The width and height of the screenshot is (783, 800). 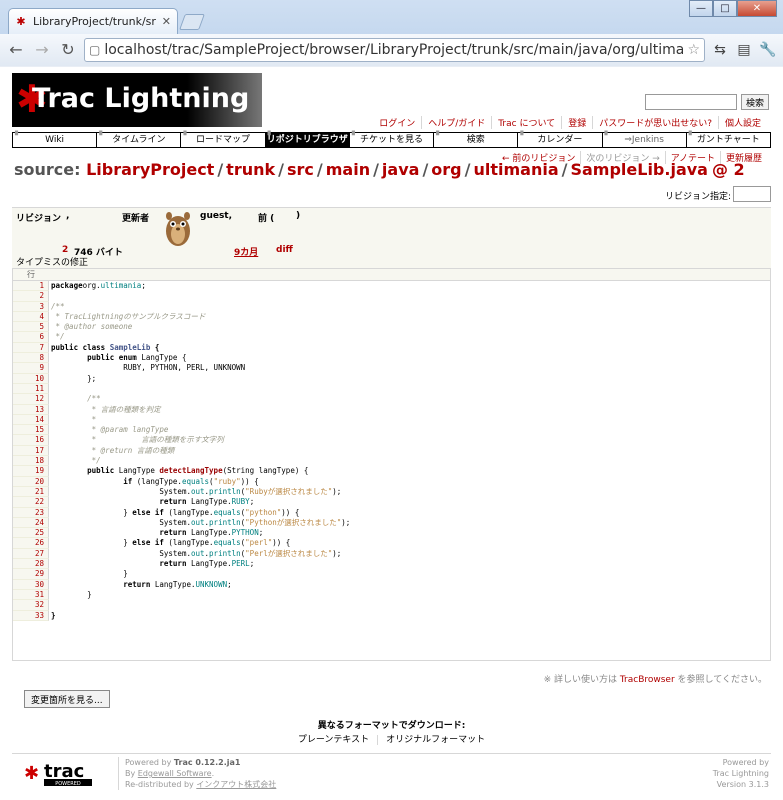 I want to click on edgewall-link: Edgewall Software, so click(x=175, y=773).